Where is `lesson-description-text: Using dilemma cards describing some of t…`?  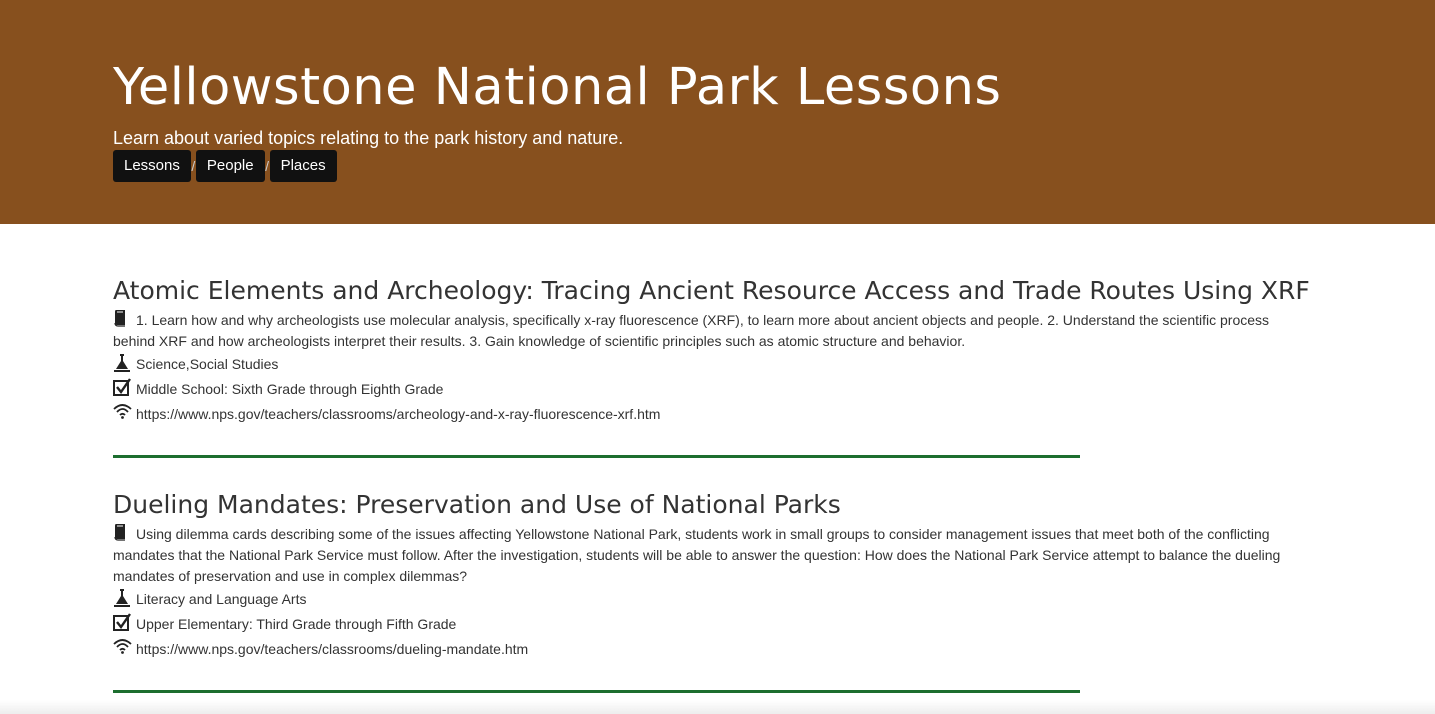
lesson-description-text: Using dilemma cards describing some of t… is located at coordinates (697, 555).